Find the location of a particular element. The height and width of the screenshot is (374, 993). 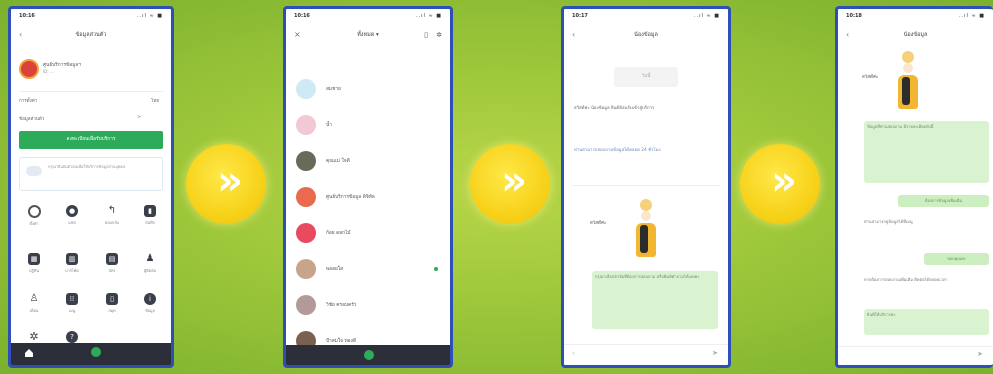

settings-icon is located at coordinates (34, 211).